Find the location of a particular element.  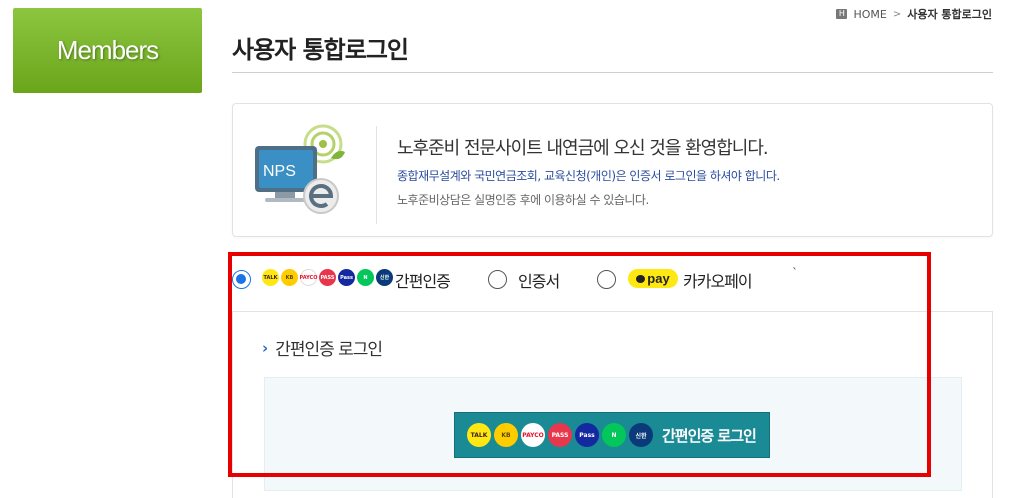

button-kakao-talk-icon: TALK is located at coordinates (479, 435).